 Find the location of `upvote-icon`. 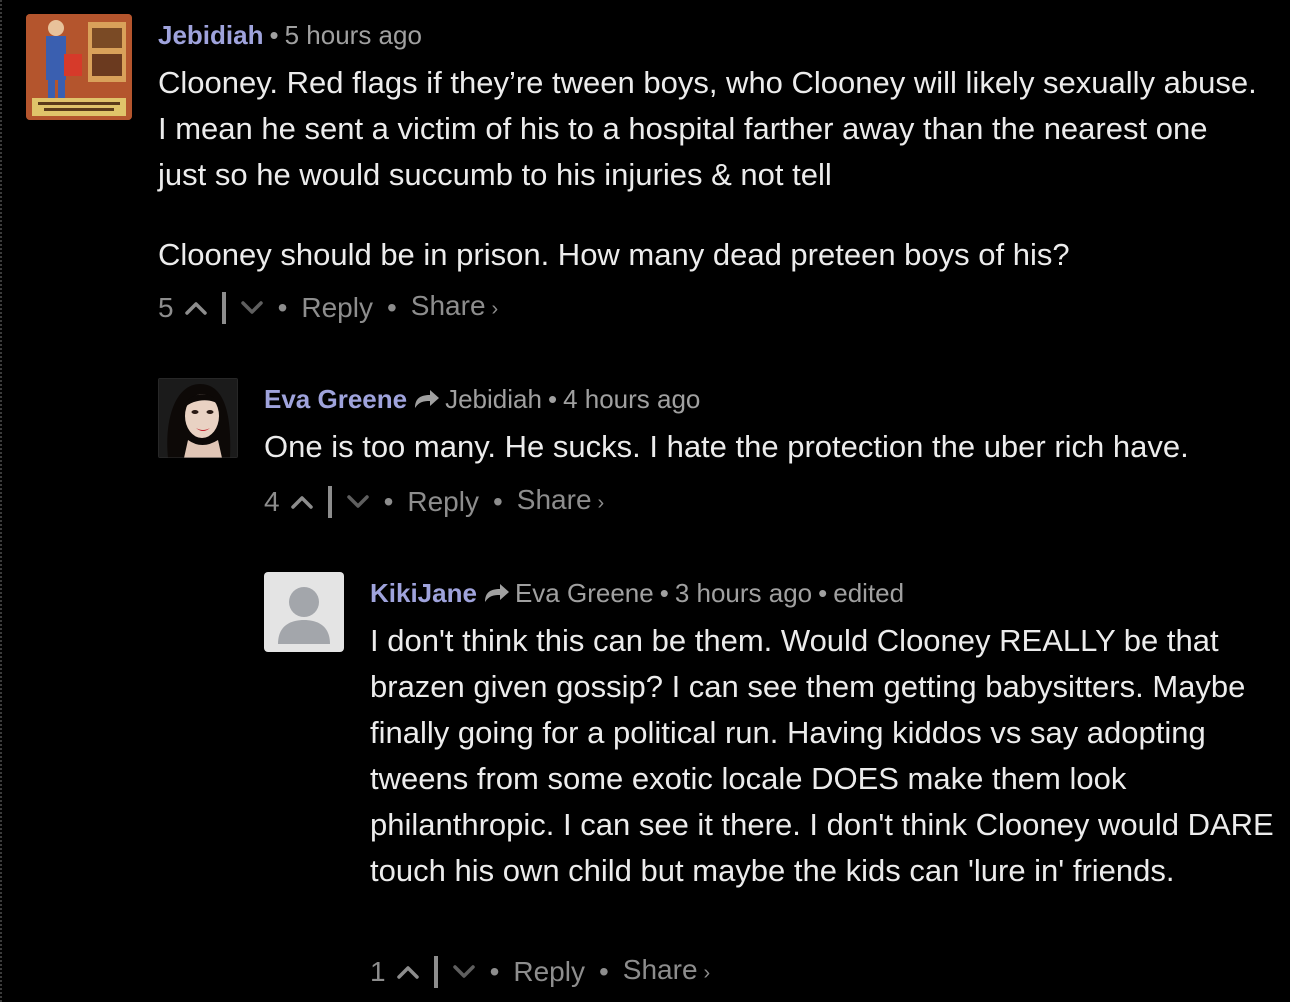

upvote-icon is located at coordinates (408, 972).